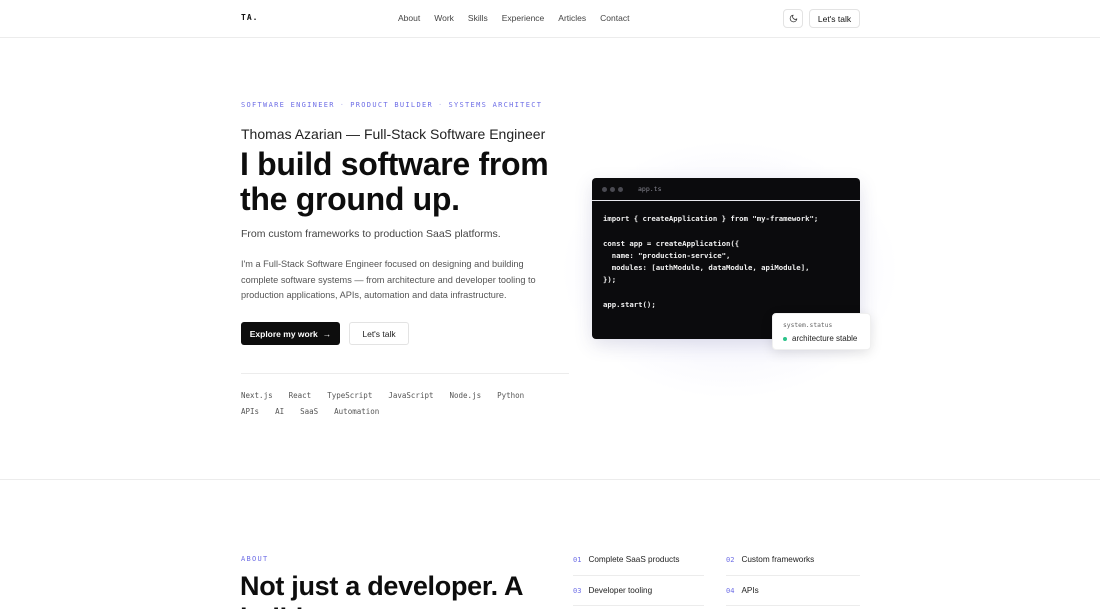 The width and height of the screenshot is (1100, 609). I want to click on theme-toggle-button, so click(793, 18).